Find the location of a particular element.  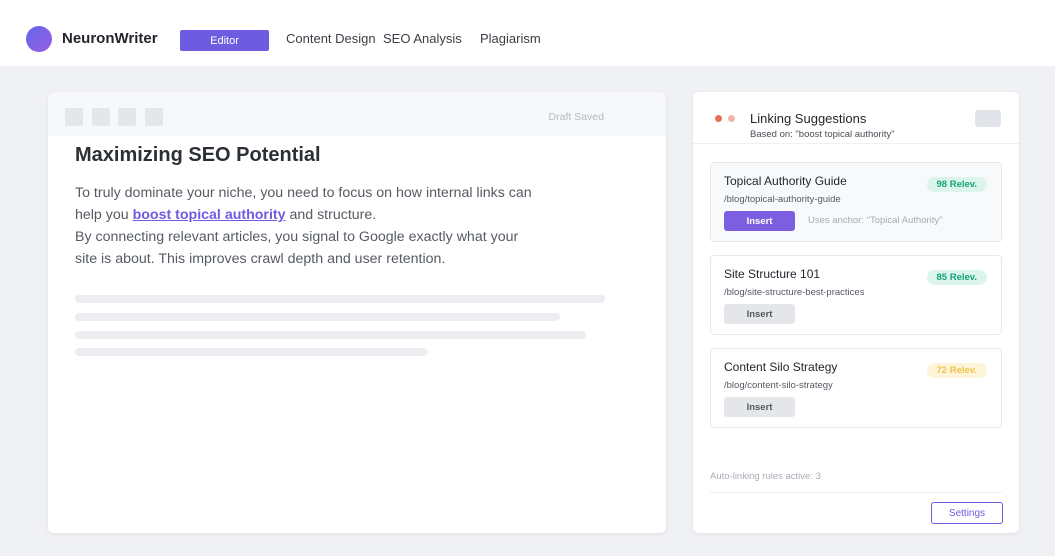

suggestion-path: /blog/site-structure-best-practices is located at coordinates (794, 292).